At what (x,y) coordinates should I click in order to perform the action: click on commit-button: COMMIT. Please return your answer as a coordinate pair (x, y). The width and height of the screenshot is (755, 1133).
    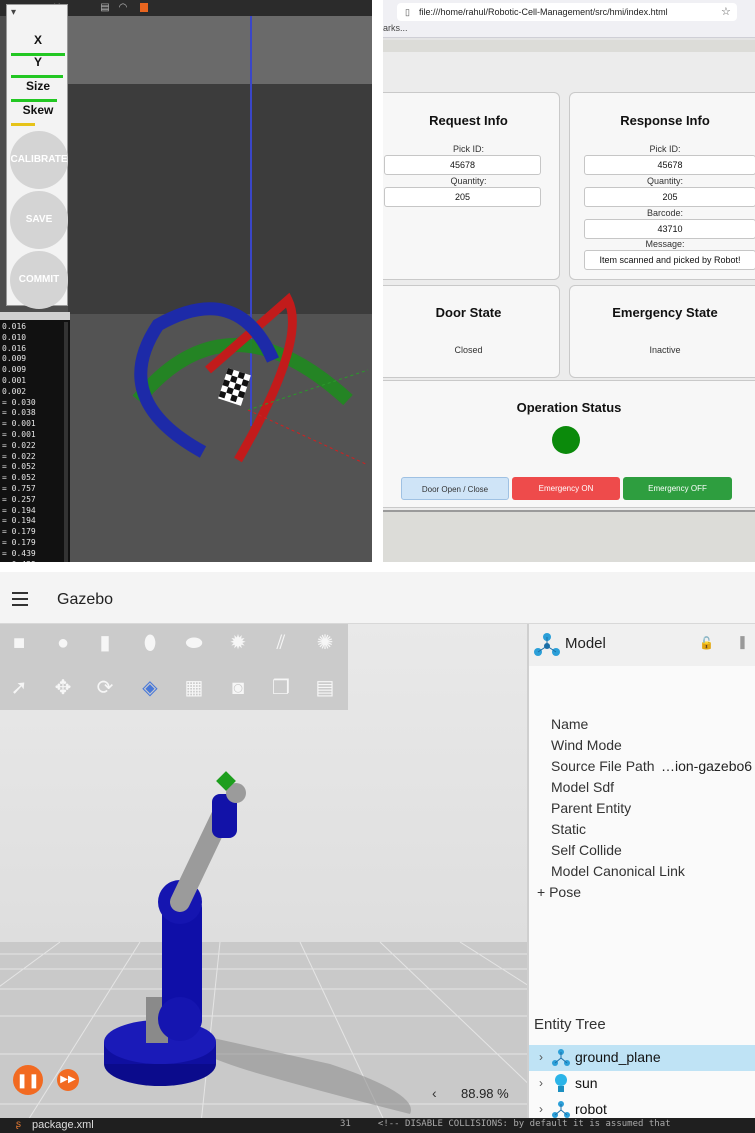
    Looking at the image, I should click on (39, 280).